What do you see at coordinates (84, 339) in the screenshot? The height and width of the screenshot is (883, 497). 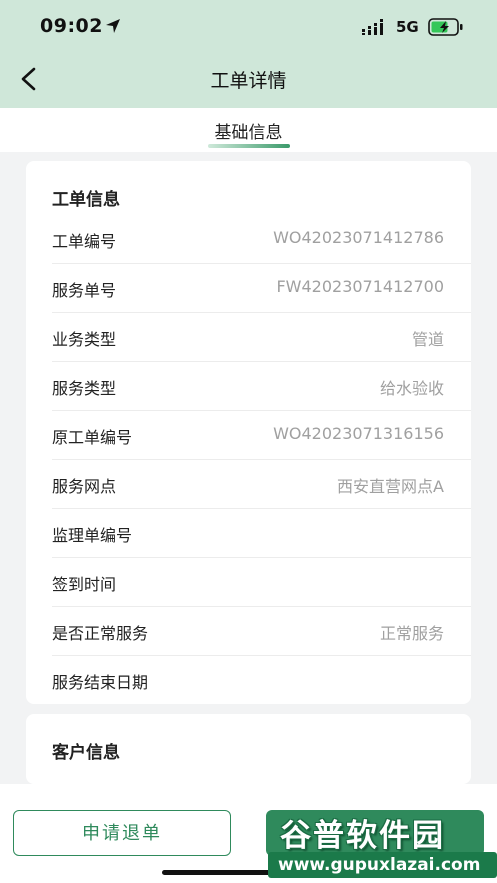 I see `row-label: 业务类型` at bounding box center [84, 339].